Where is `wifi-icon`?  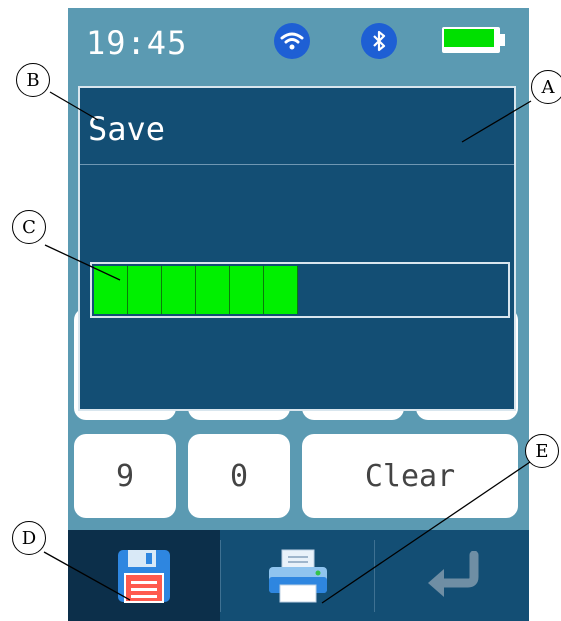
wifi-icon is located at coordinates (292, 41).